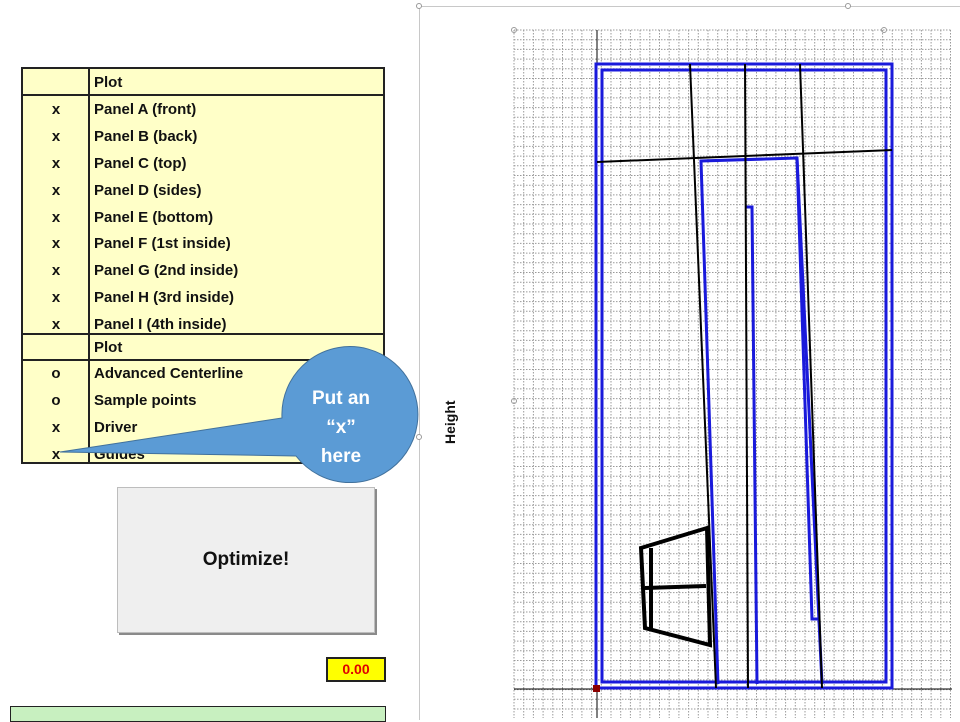 The height and width of the screenshot is (722, 960). What do you see at coordinates (596, 688) in the screenshot?
I see `origin-marker` at bounding box center [596, 688].